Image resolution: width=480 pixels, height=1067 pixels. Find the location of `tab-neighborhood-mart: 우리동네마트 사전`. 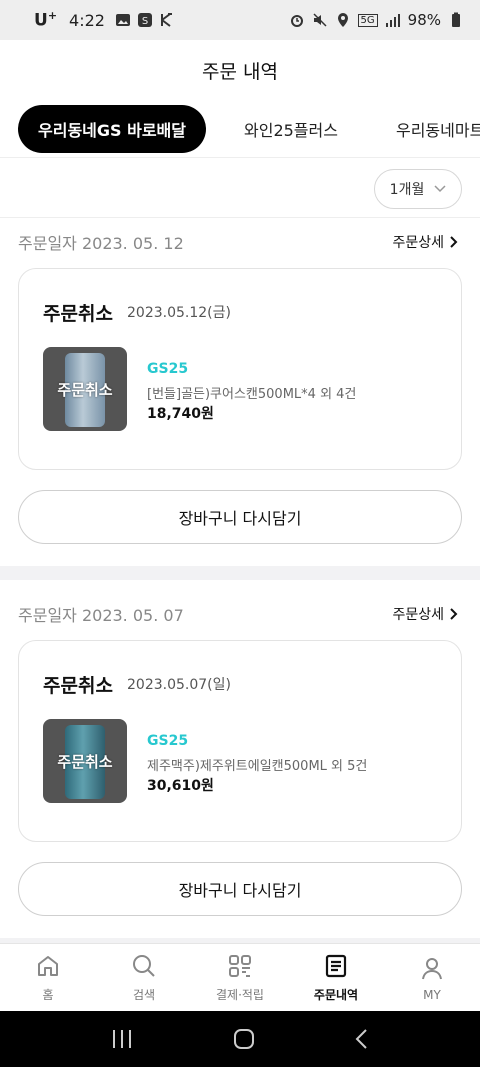

tab-neighborhood-mart: 우리동네마트 사전 is located at coordinates (428, 129).